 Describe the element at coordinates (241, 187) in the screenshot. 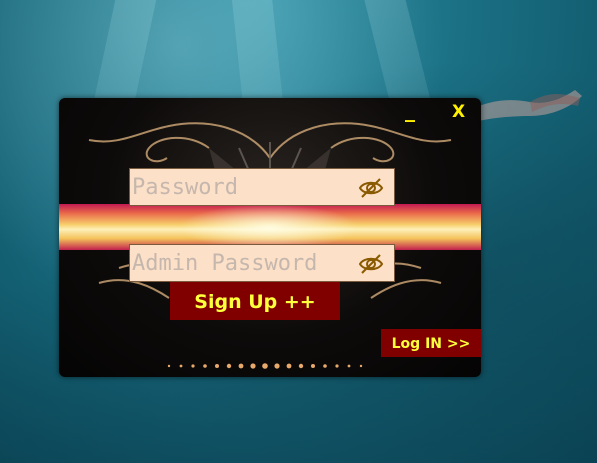

I see `password-input` at that location.